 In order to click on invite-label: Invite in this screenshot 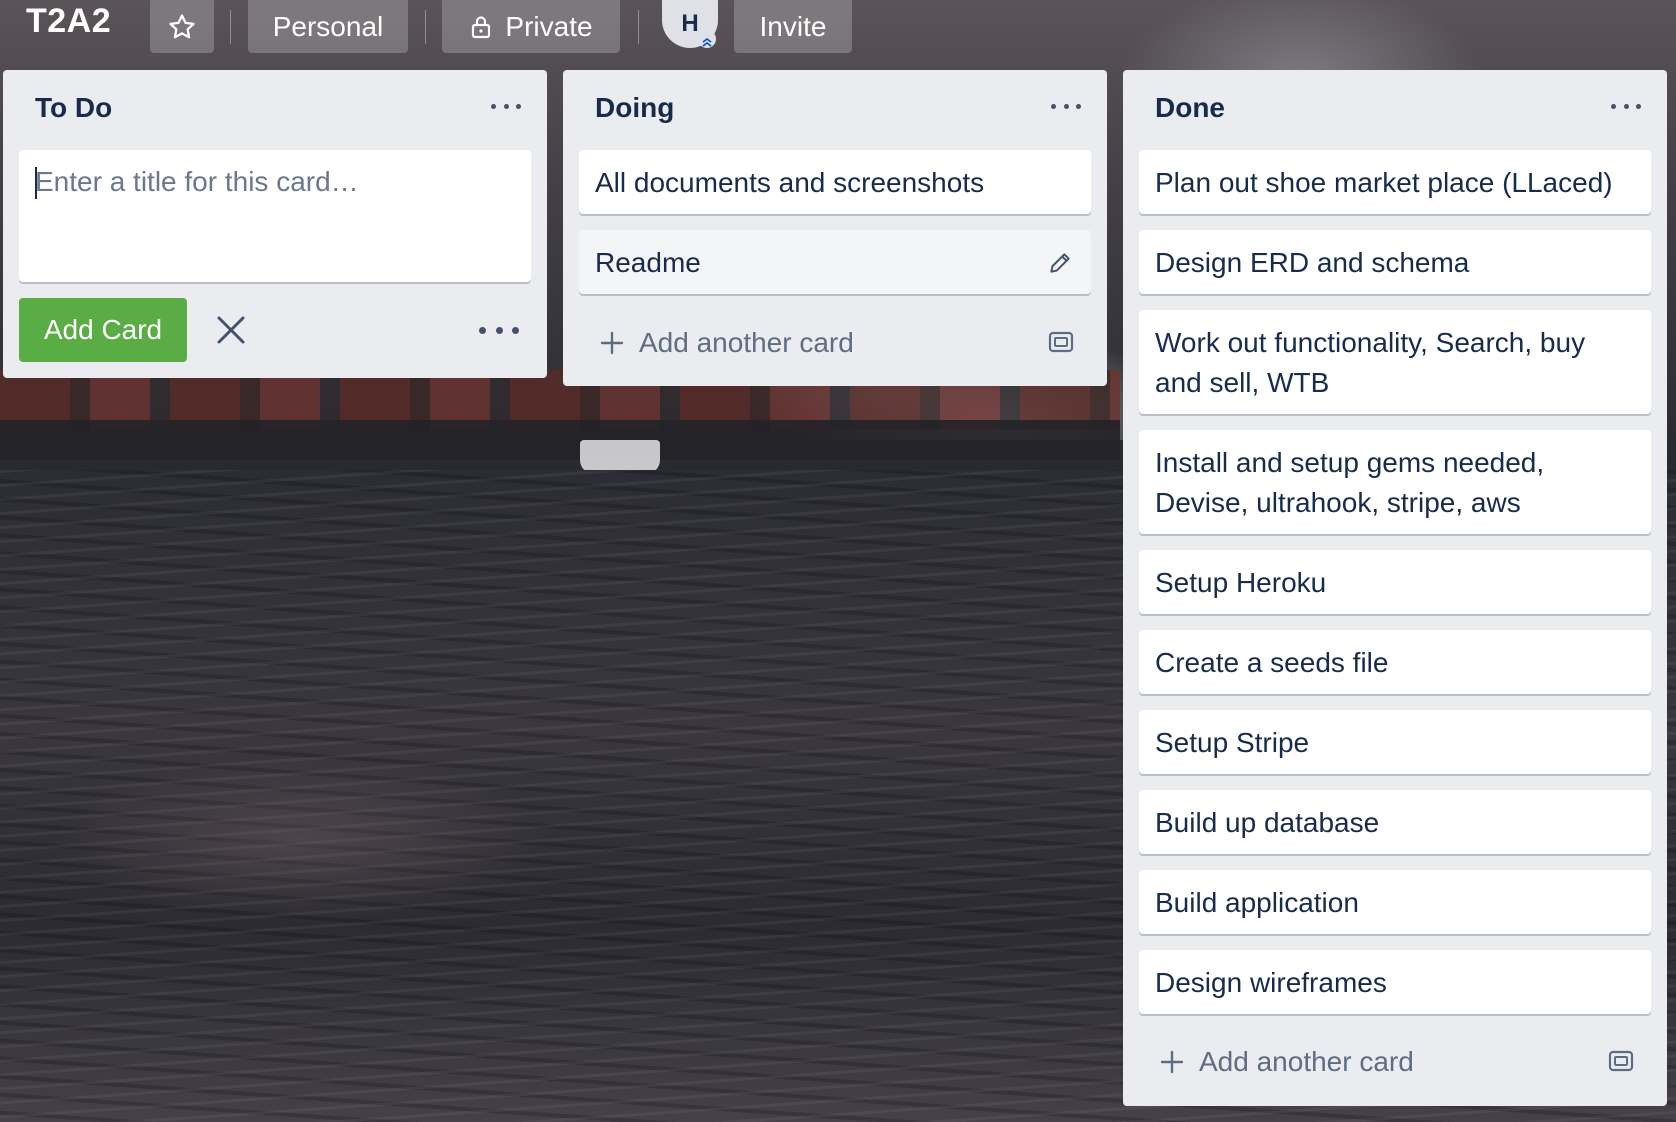, I will do `click(793, 26)`.